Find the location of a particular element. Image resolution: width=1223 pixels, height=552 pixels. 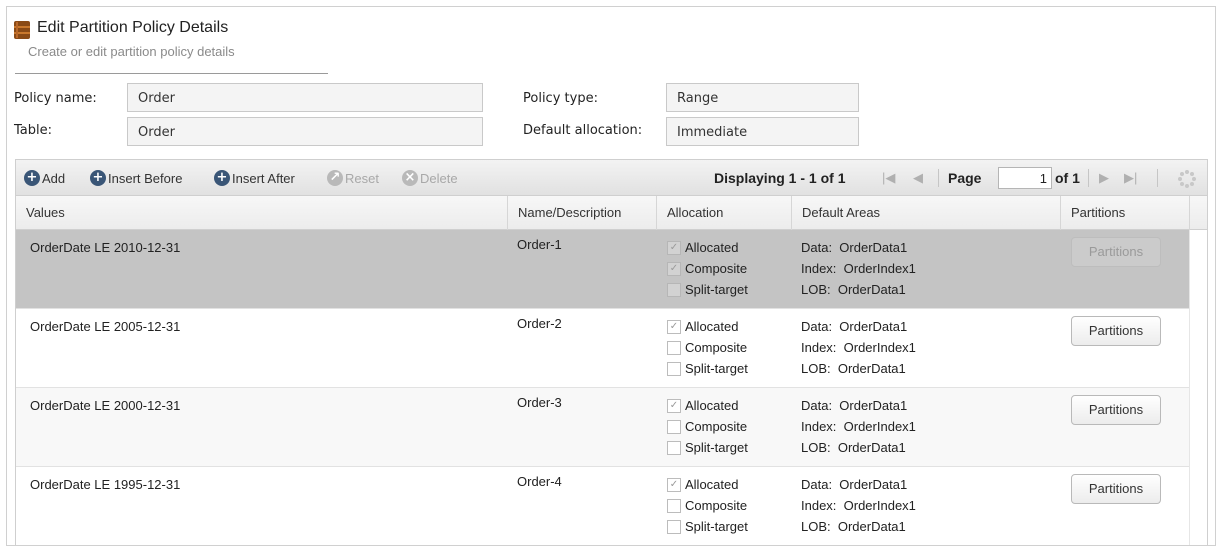

table-label: Table: is located at coordinates (33, 130).